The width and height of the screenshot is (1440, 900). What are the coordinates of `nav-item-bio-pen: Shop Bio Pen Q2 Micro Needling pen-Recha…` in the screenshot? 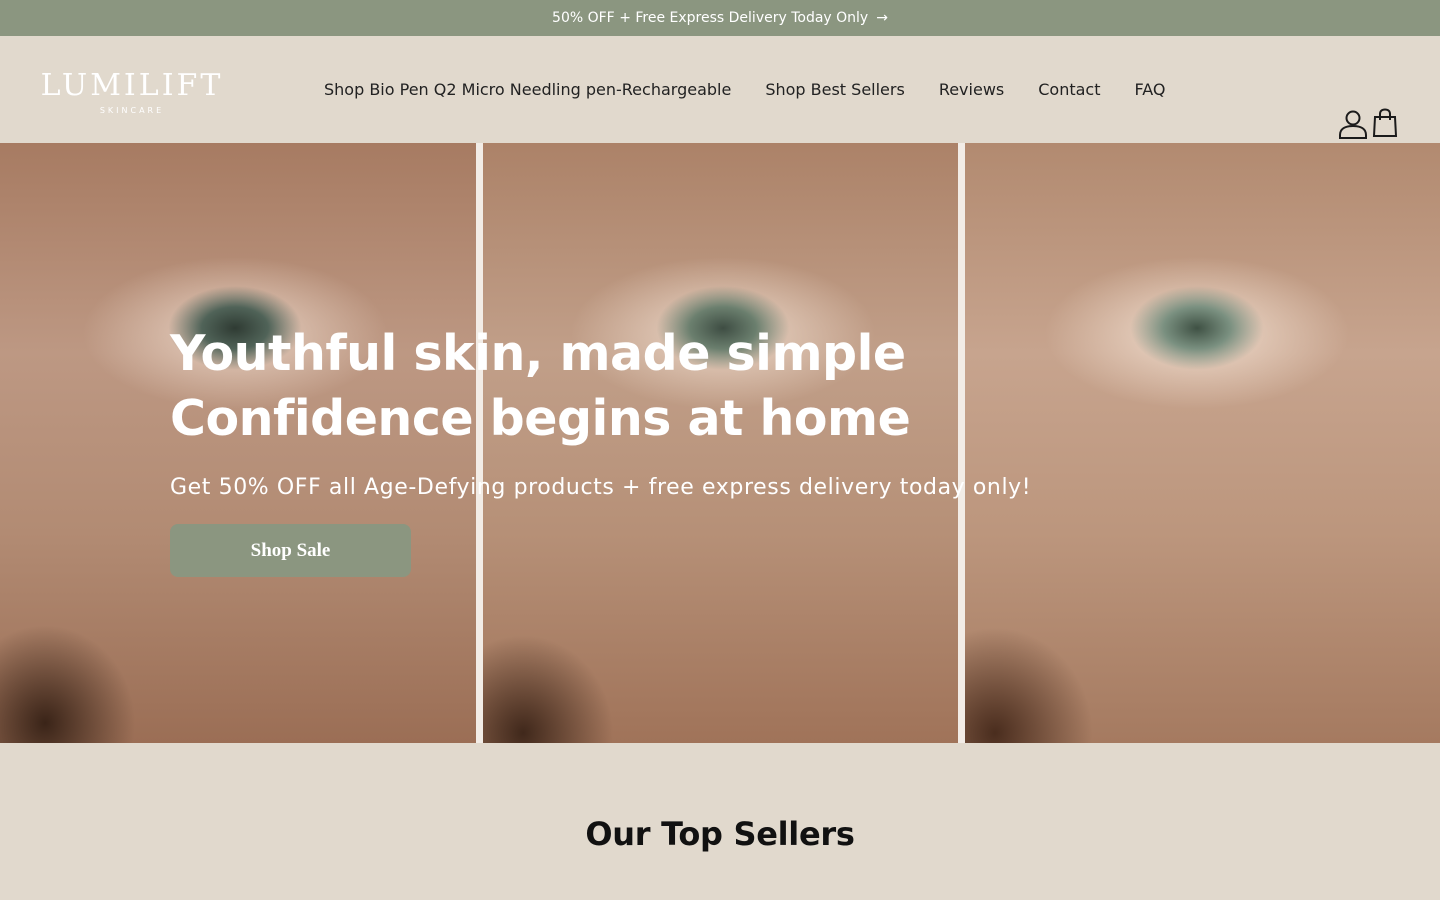 It's located at (527, 89).